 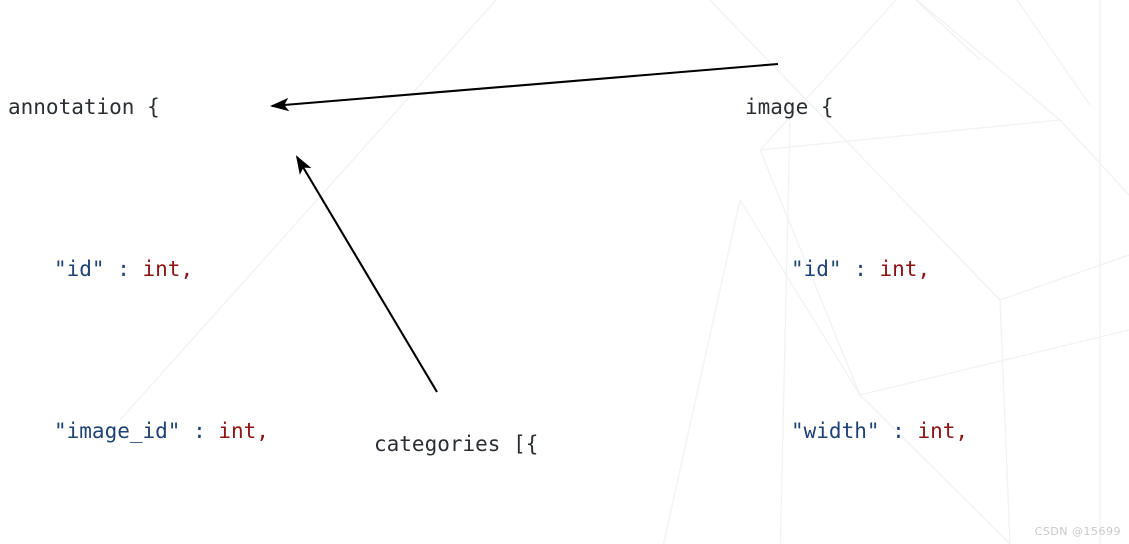 What do you see at coordinates (84, 107) in the screenshot?
I see `annotation-header: annotation {` at bounding box center [84, 107].